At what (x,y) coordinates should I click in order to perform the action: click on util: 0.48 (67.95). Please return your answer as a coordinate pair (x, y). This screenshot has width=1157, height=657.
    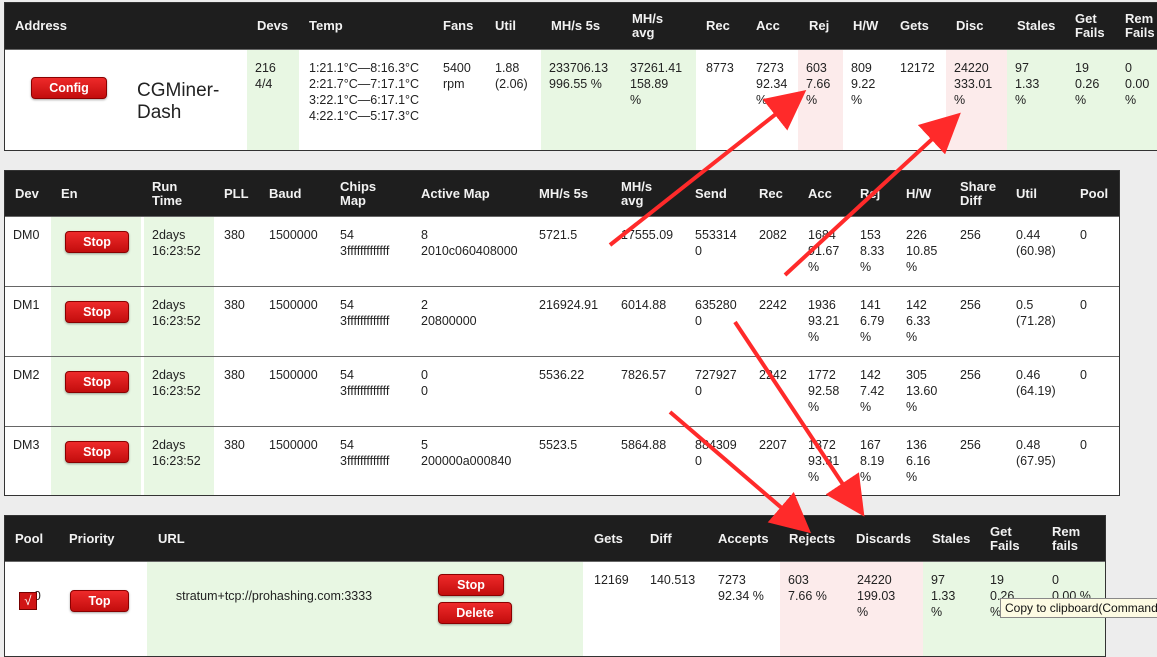
    Looking at the image, I should click on (1036, 453).